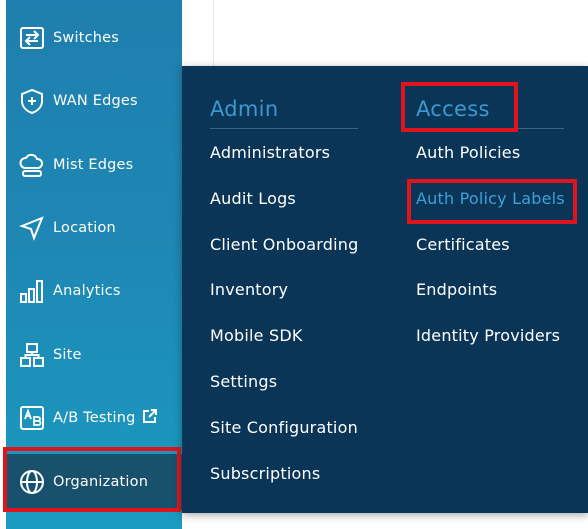 The width and height of the screenshot is (588, 529). I want to click on menu-item-client-onboarding: Client Onboarding, so click(284, 244).